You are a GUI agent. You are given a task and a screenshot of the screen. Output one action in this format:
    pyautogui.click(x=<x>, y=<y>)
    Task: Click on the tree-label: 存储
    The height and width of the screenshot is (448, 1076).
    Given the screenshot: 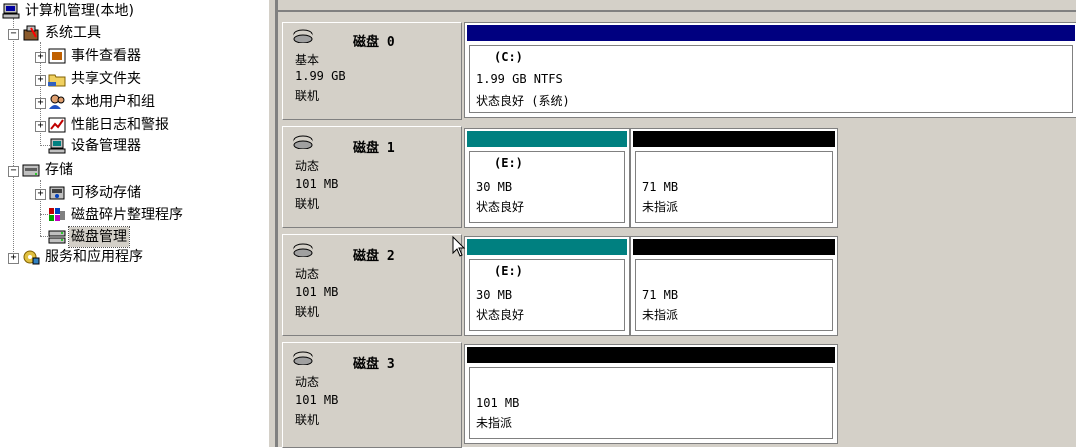 What is the action you would take?
    pyautogui.click(x=59, y=170)
    